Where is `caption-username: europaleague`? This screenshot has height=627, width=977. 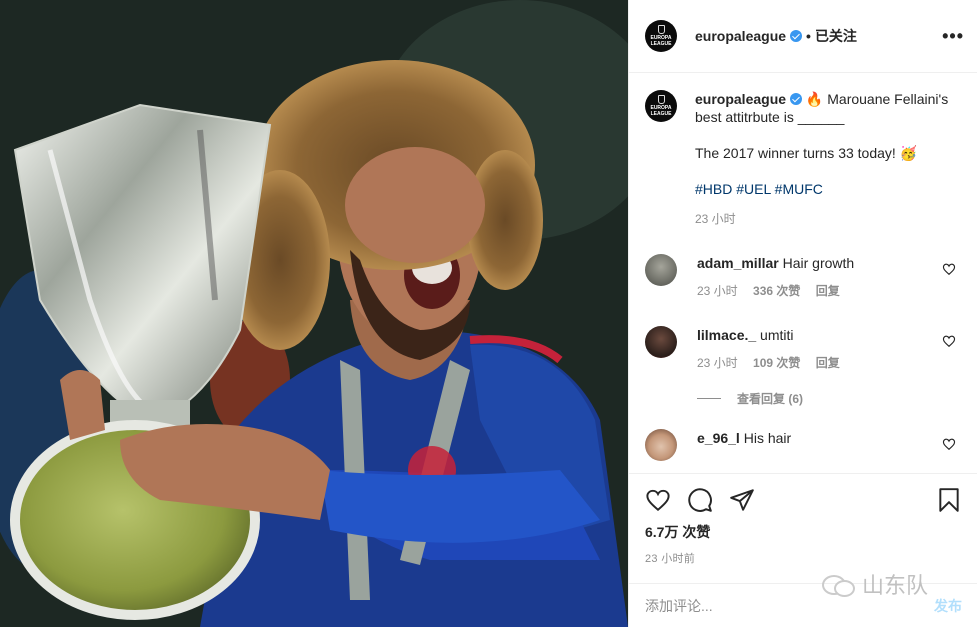
caption-username: europaleague is located at coordinates (740, 99).